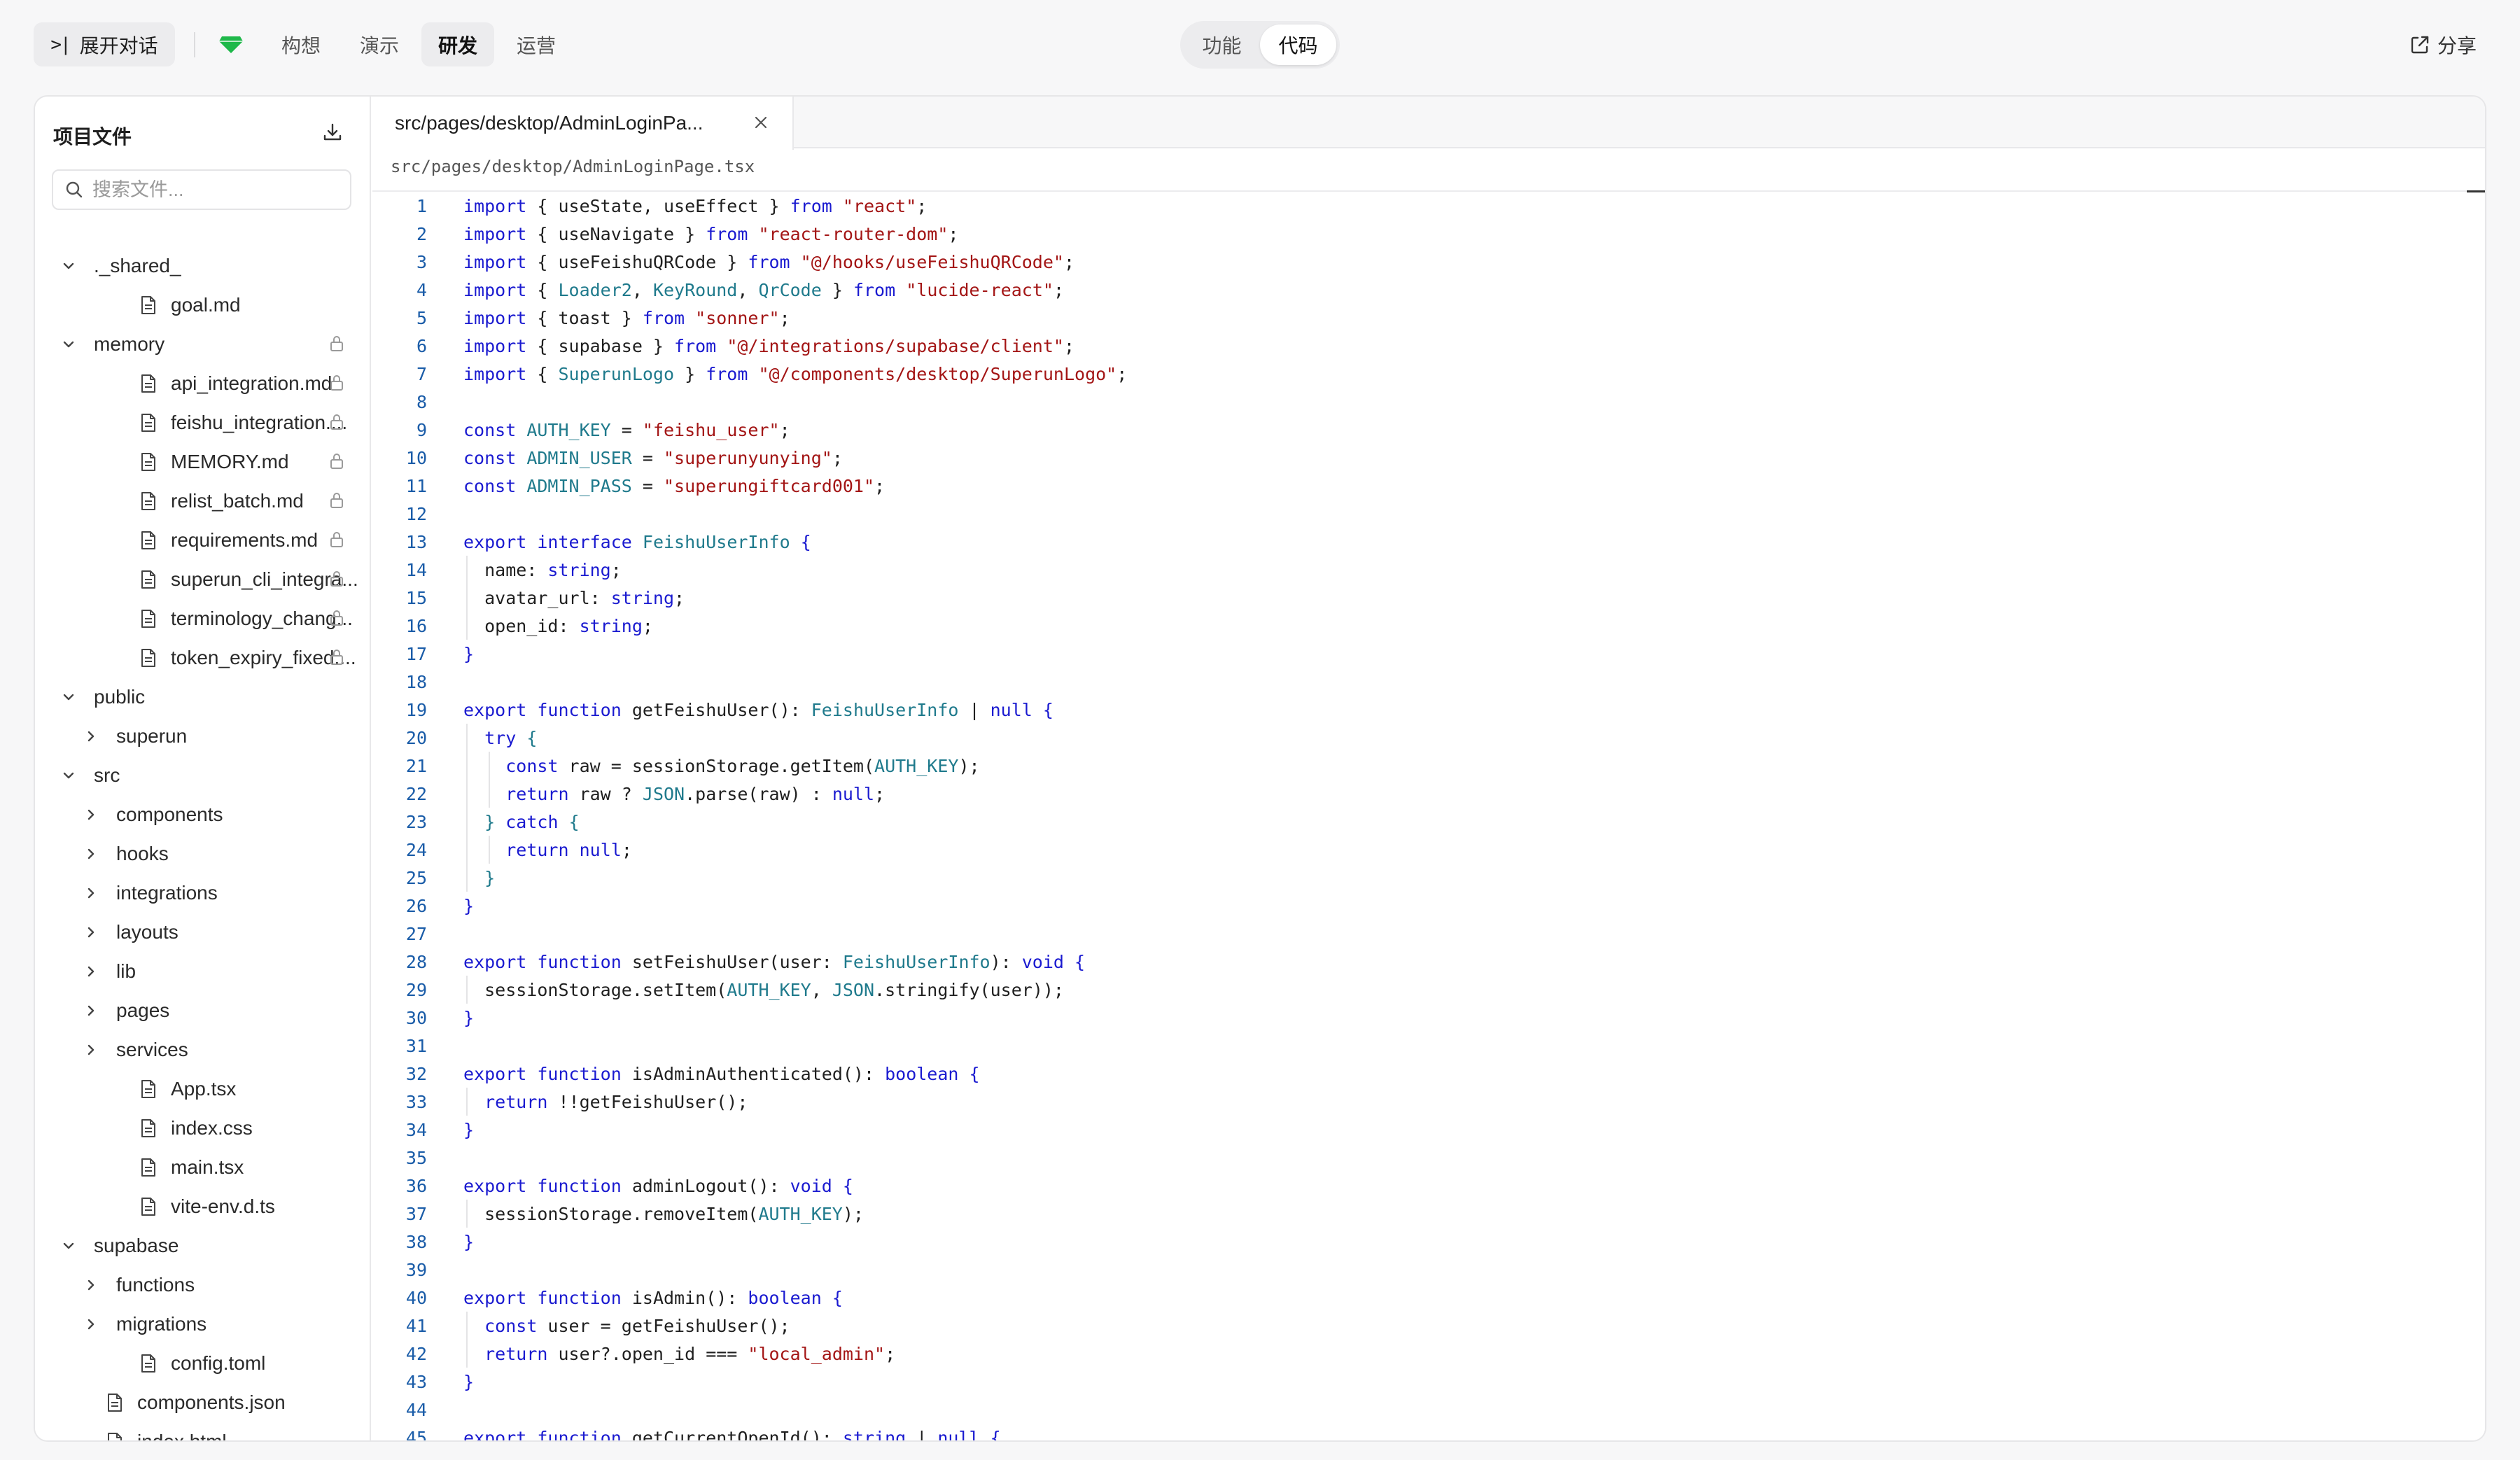 Image resolution: width=2520 pixels, height=1460 pixels. Describe the element at coordinates (202, 1011) in the screenshot. I see `tree-folder: pages` at that location.